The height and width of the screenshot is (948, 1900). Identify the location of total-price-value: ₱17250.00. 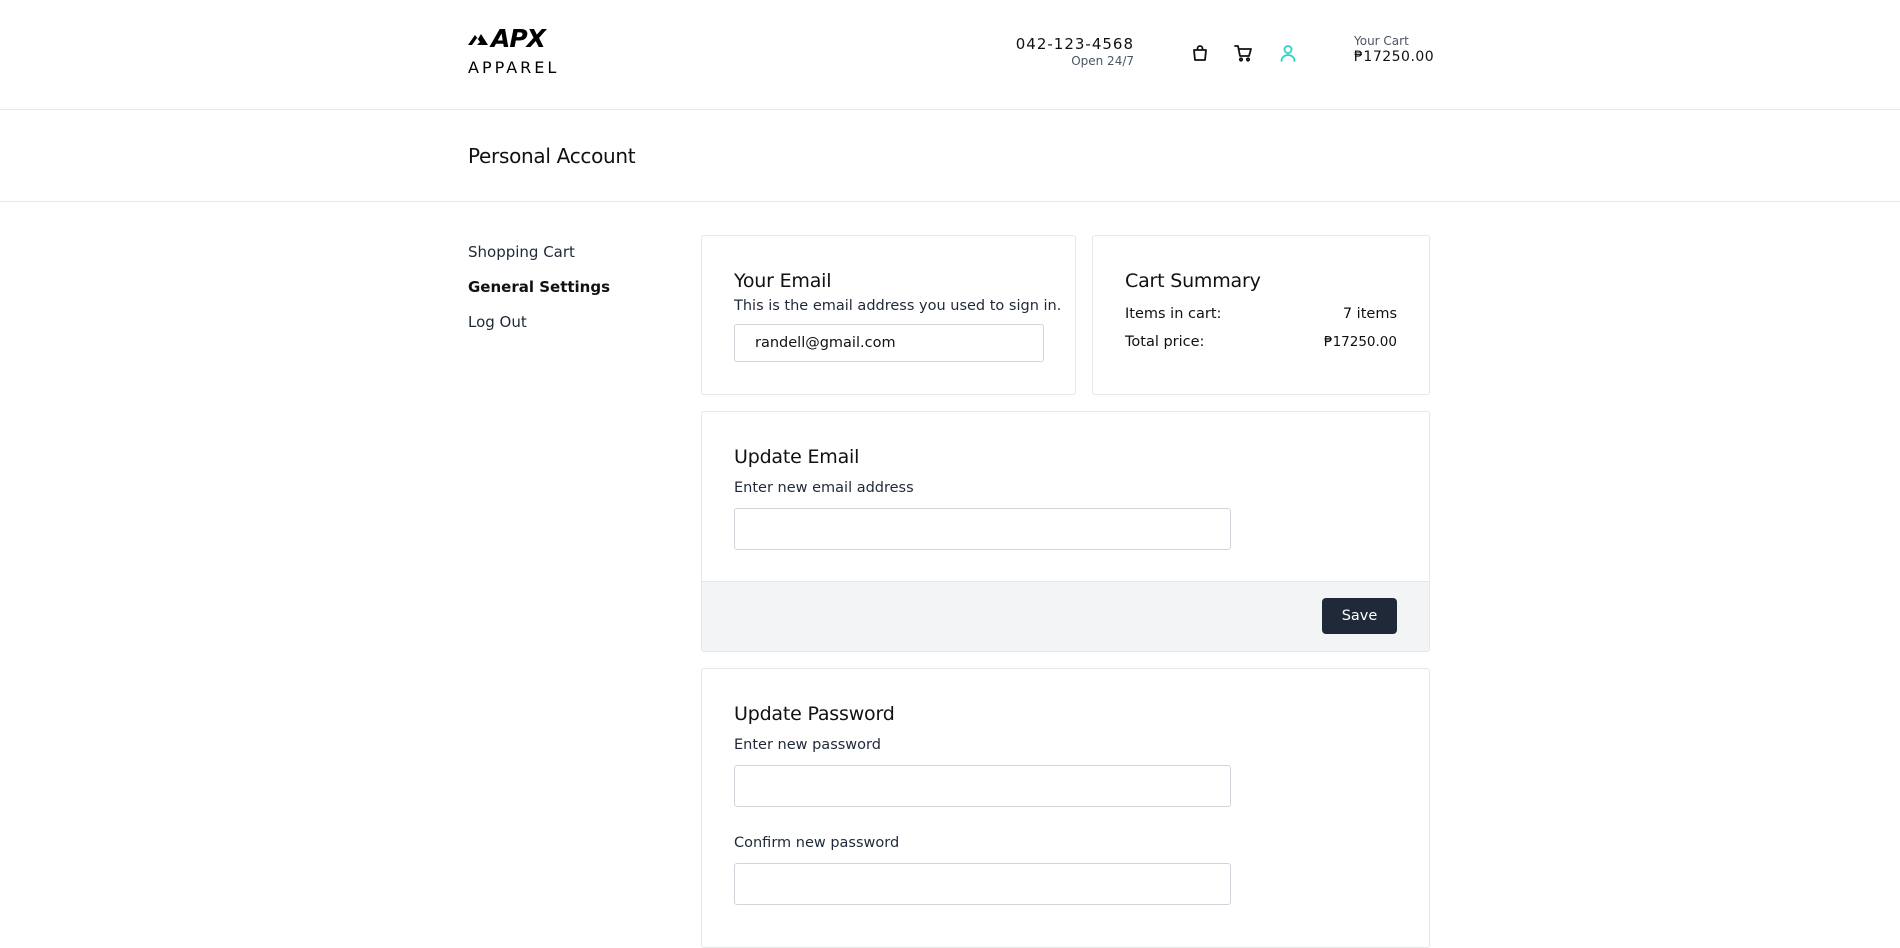
(1360, 342).